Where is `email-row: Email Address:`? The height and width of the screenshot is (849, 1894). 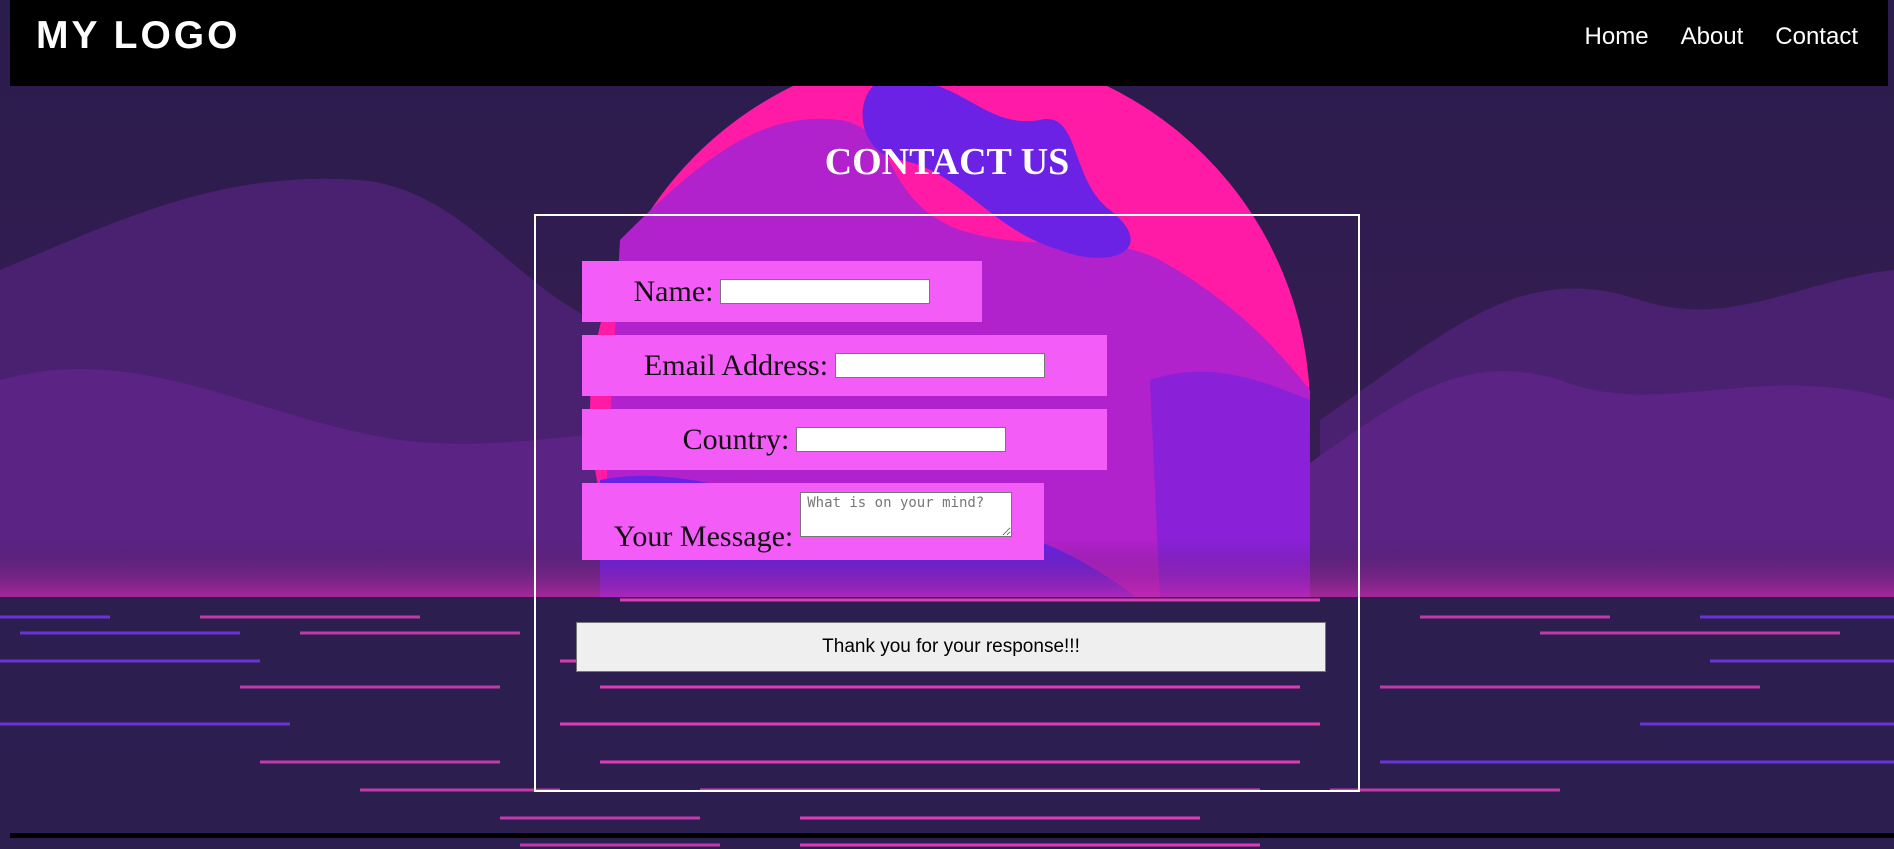
email-row: Email Address: is located at coordinates (844, 365).